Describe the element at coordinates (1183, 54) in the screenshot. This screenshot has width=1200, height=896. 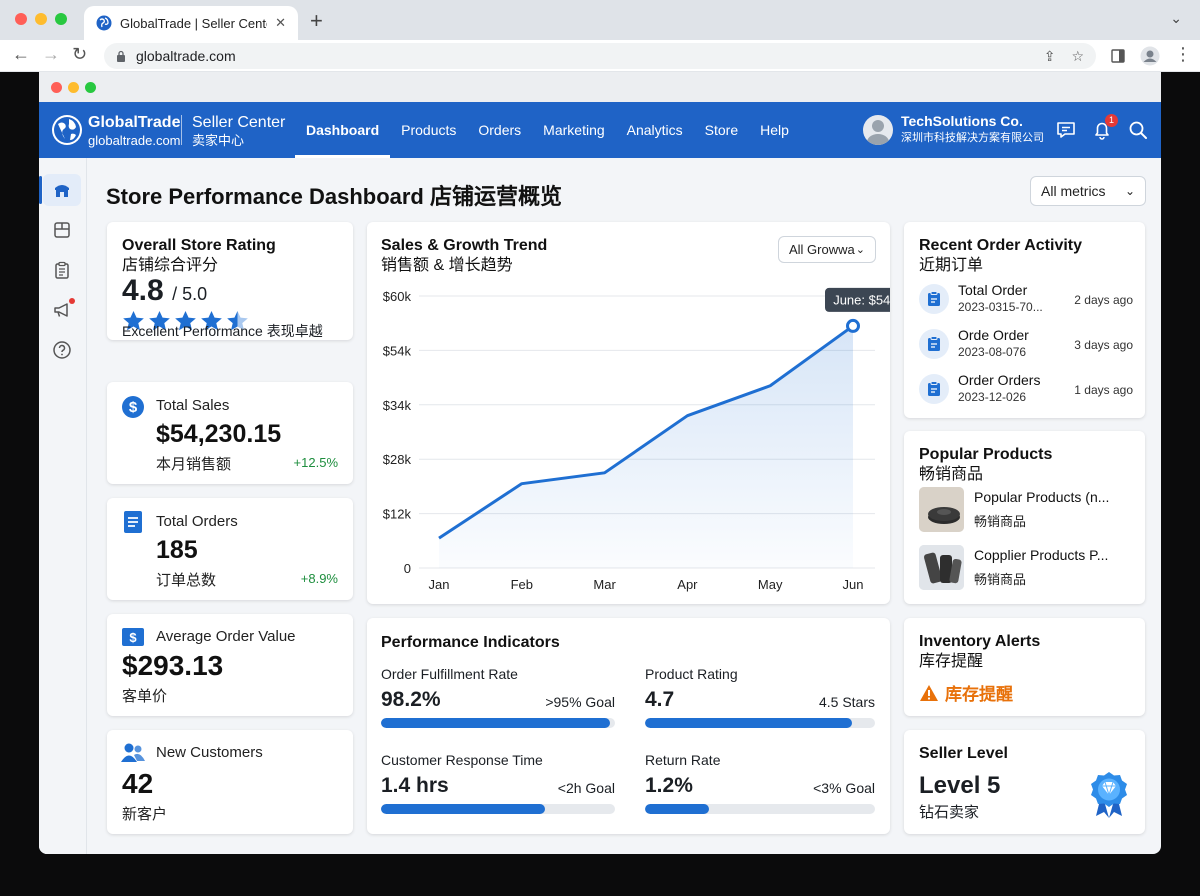
I see `browser-menu-icon: ⋮` at that location.